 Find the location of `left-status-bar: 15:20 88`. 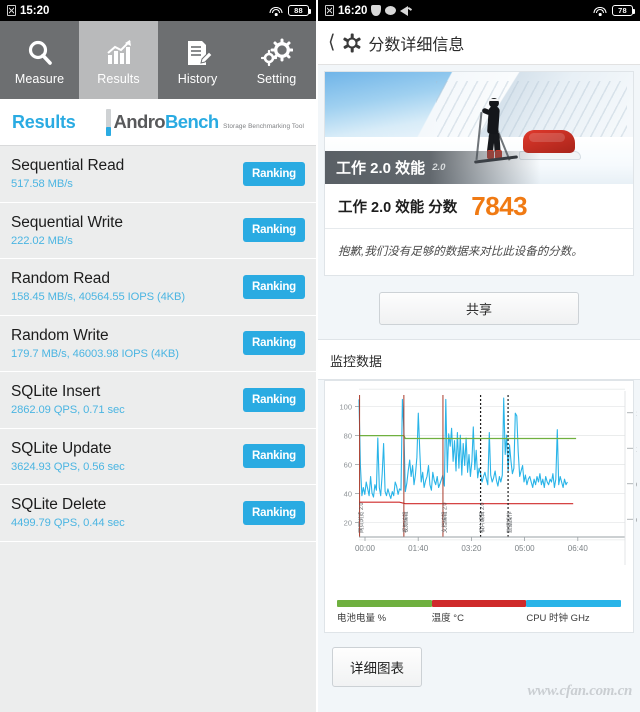

left-status-bar: 15:20 88 is located at coordinates (158, 10).